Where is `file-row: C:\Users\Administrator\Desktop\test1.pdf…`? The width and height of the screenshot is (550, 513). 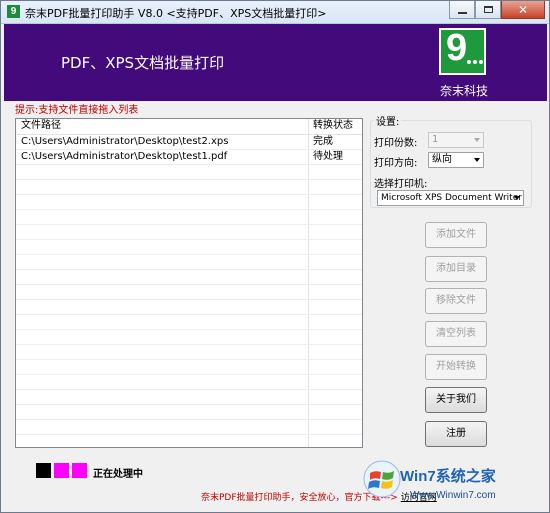
file-row: C:\Users\Administrator\Desktop\test1.pdf… is located at coordinates (189, 157).